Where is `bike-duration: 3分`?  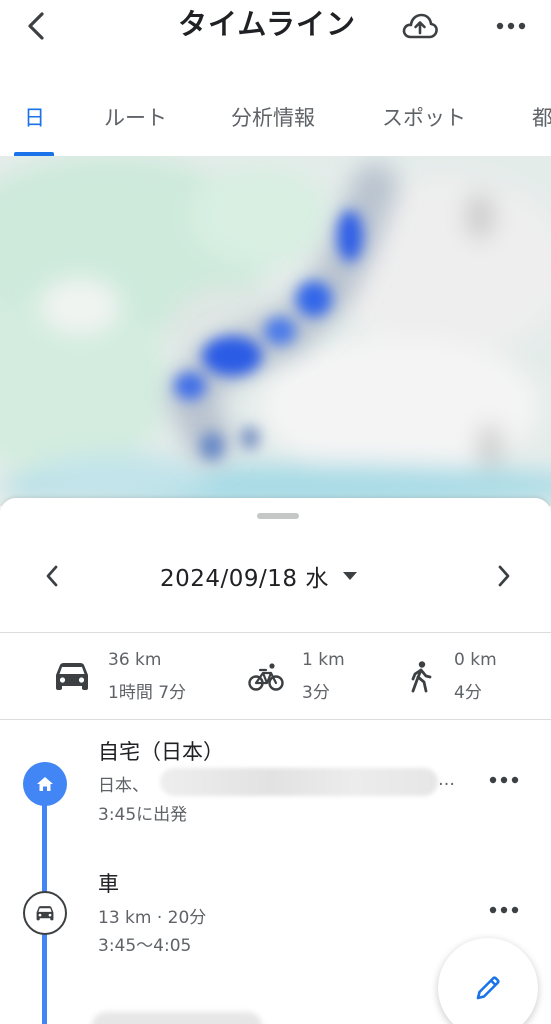
bike-duration: 3分 is located at coordinates (316, 693).